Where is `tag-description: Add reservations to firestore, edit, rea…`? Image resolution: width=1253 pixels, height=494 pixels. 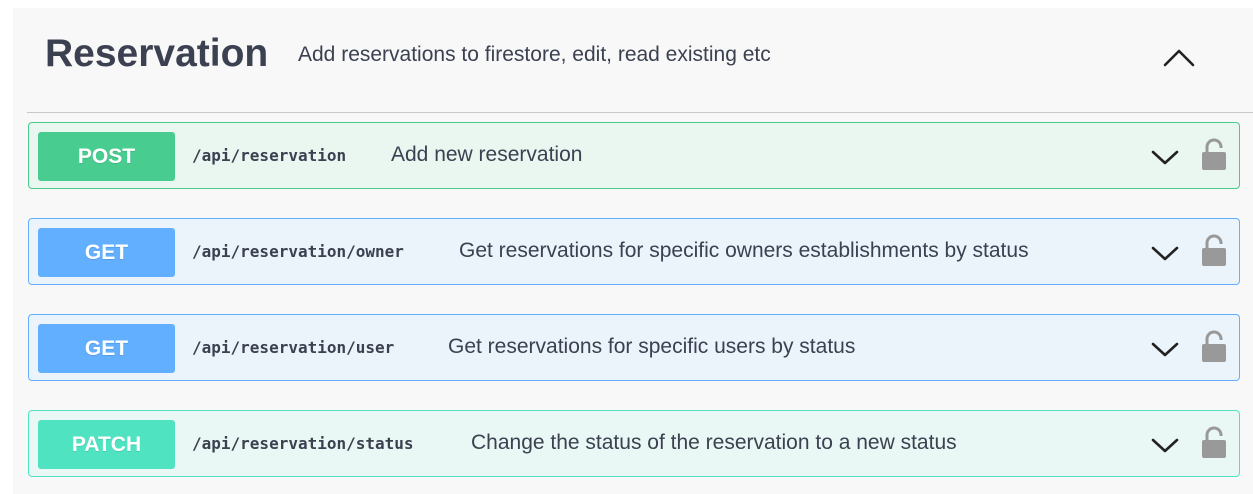
tag-description: Add reservations to firestore, edit, rea… is located at coordinates (534, 54).